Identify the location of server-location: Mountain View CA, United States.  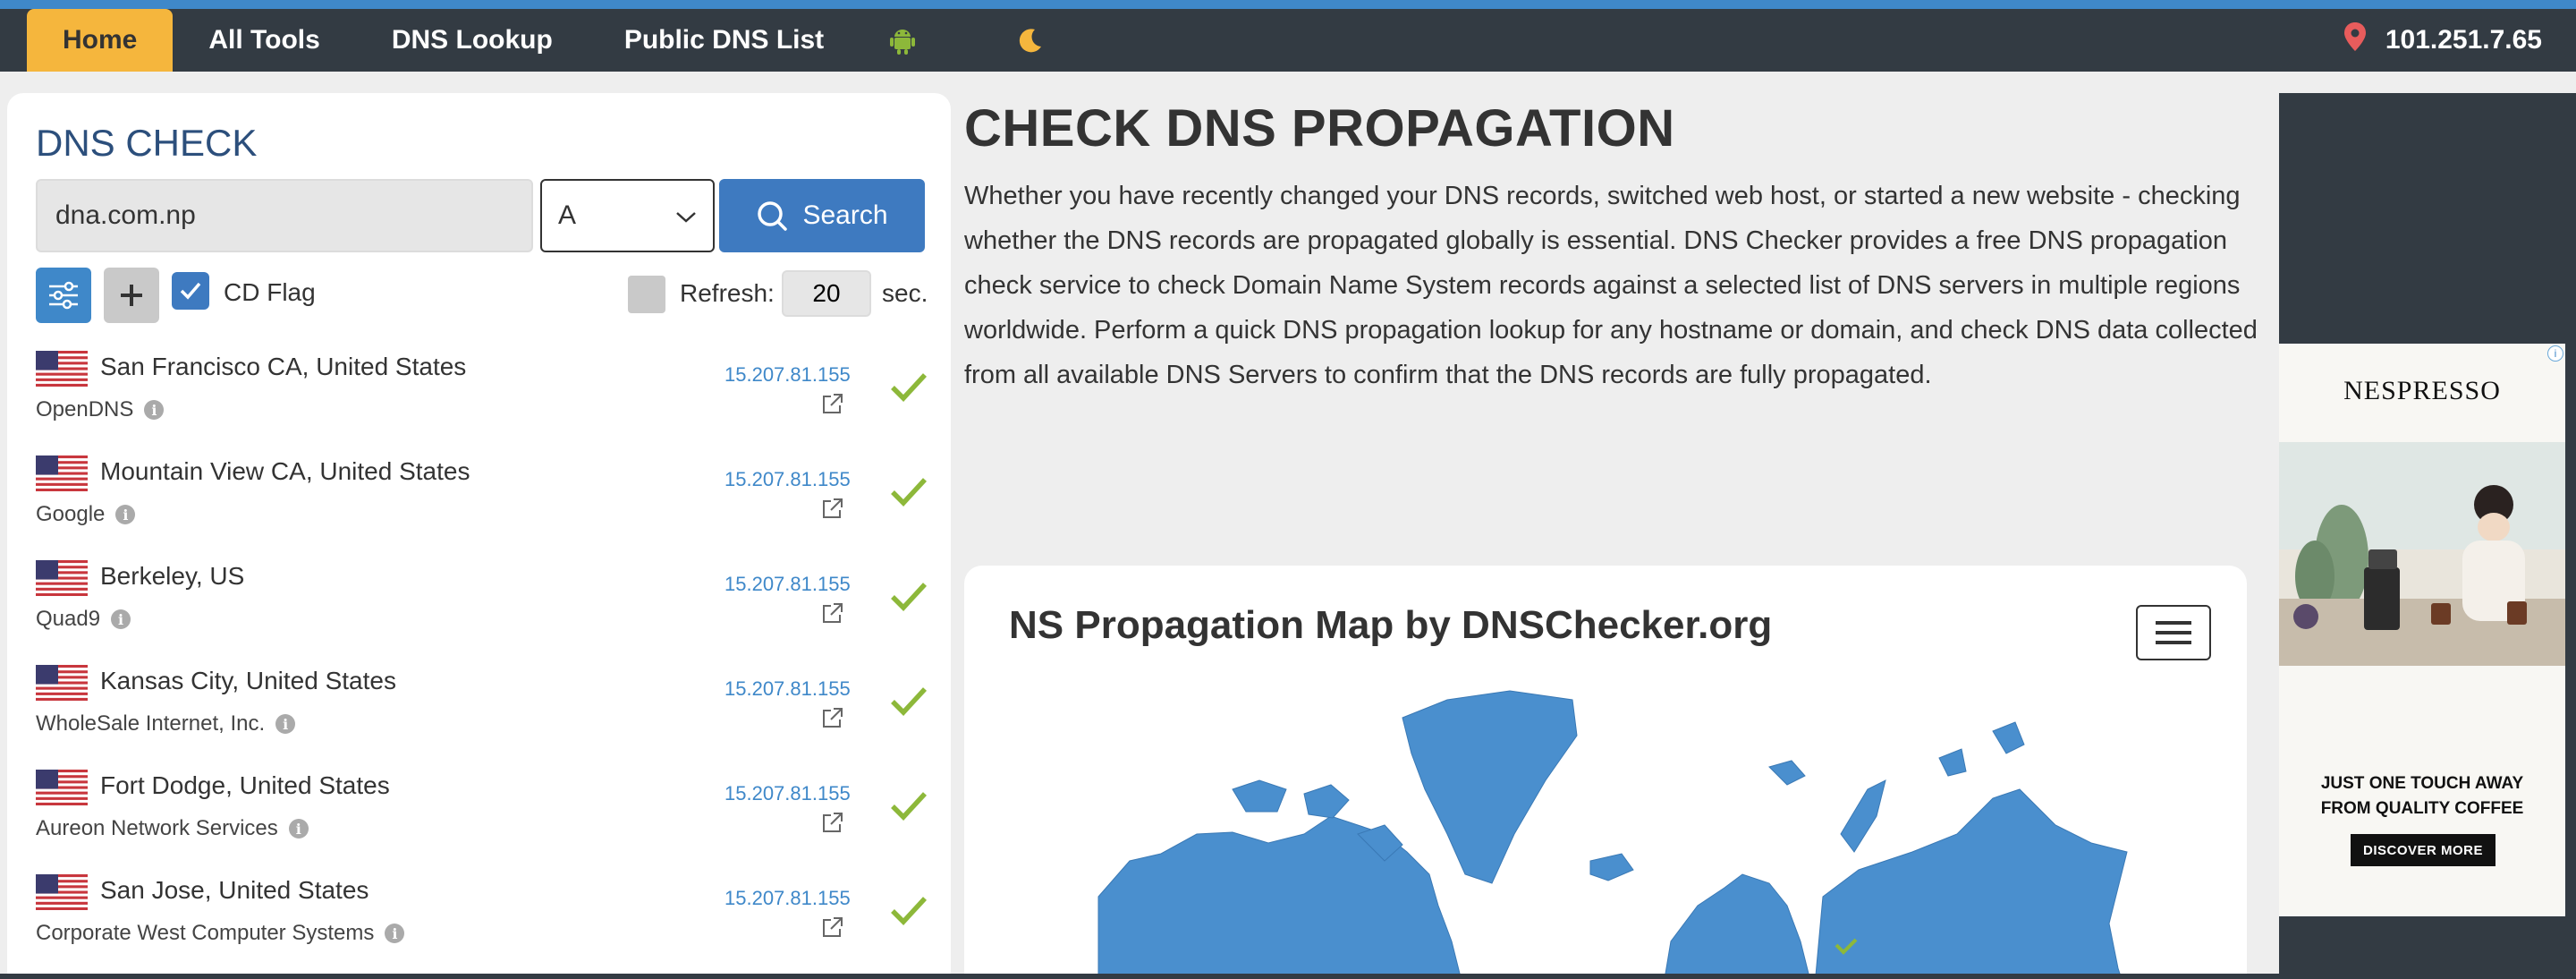
(285, 471).